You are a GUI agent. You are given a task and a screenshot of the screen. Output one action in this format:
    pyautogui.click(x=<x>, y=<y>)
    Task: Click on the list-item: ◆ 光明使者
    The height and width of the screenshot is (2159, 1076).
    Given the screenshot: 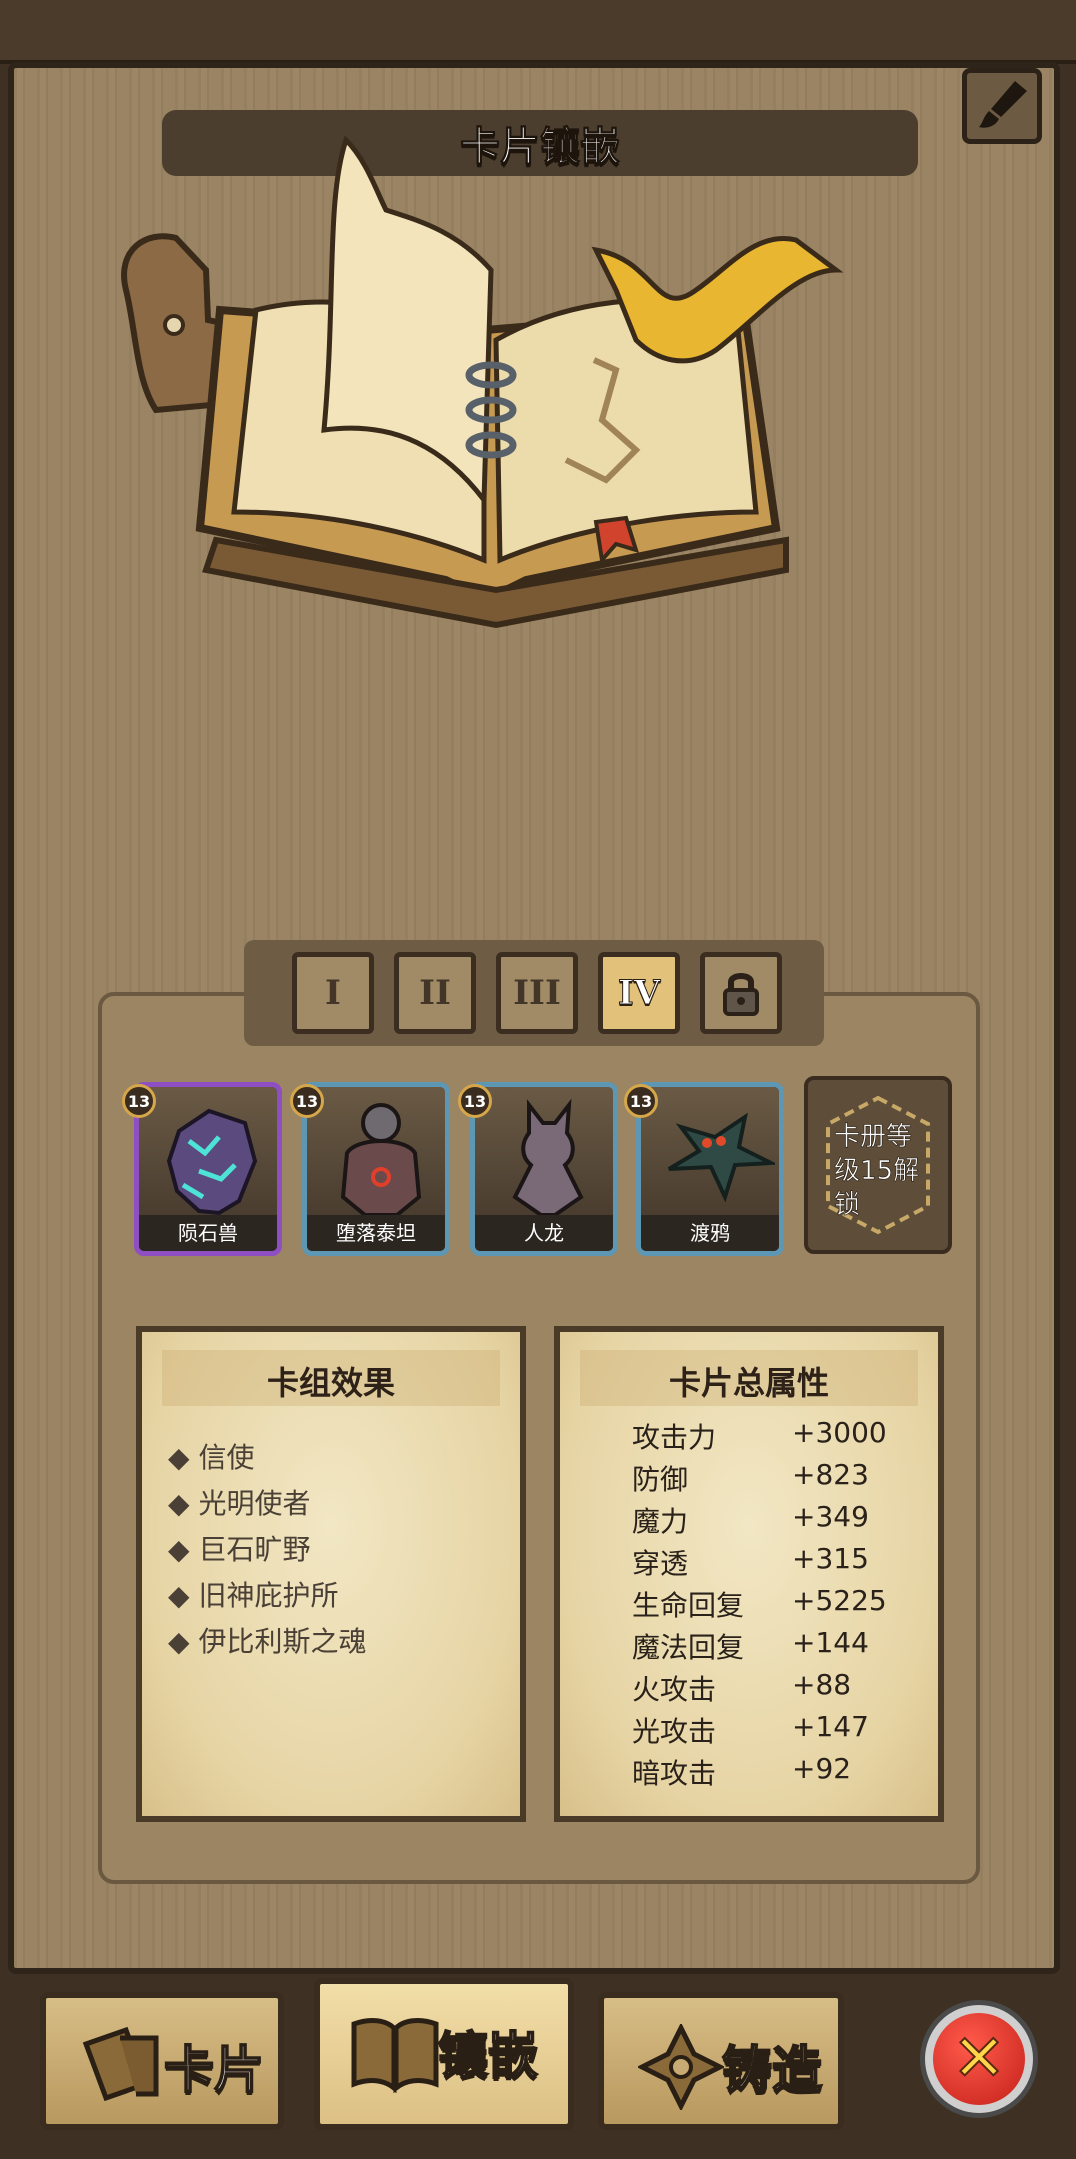 What is the action you would take?
    pyautogui.click(x=239, y=1503)
    